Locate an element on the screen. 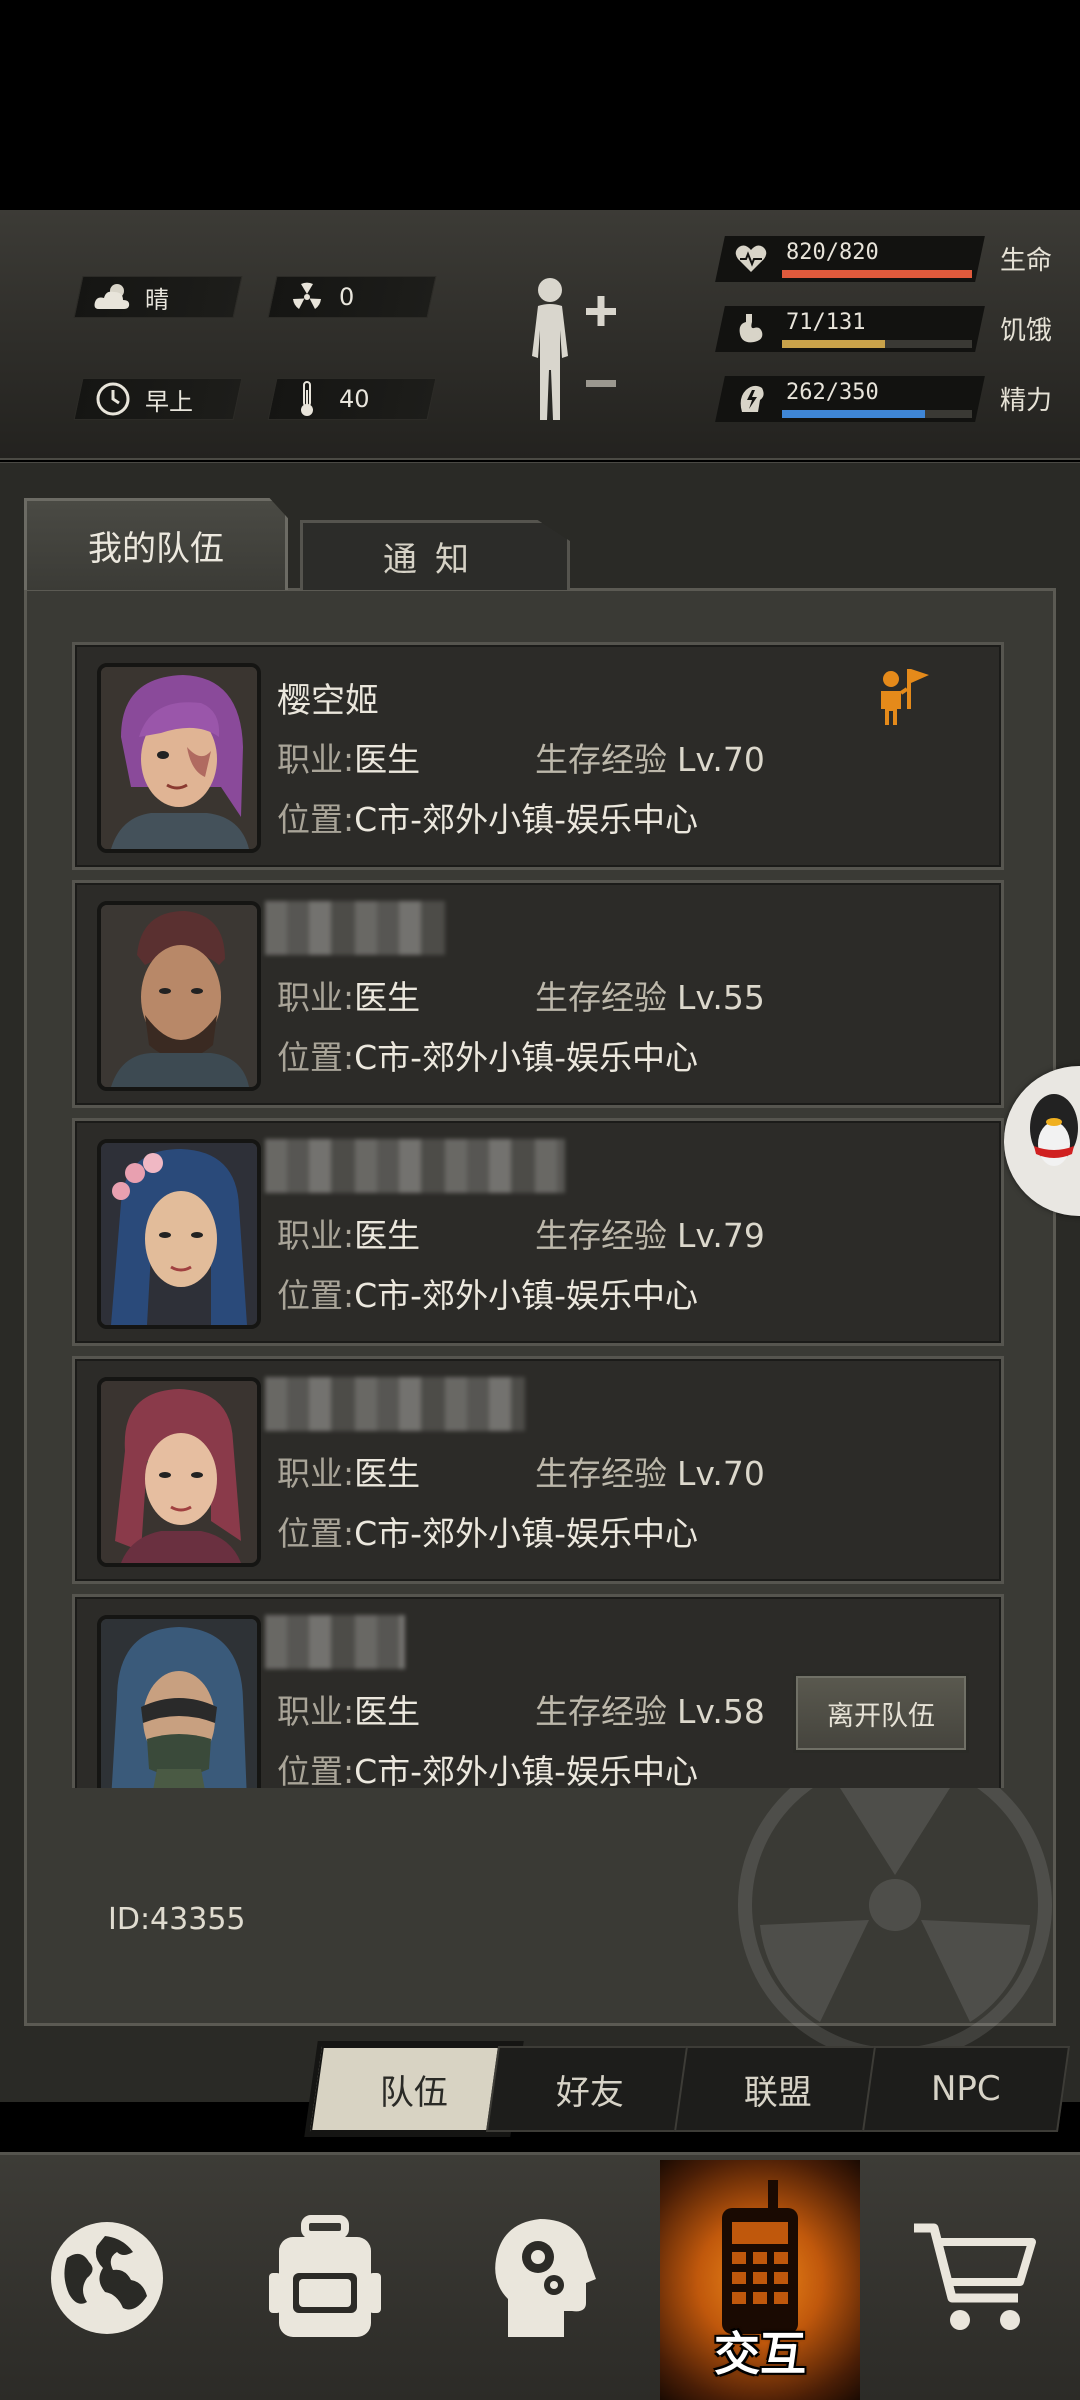  tab-notifications: 通知 is located at coordinates (435, 555).